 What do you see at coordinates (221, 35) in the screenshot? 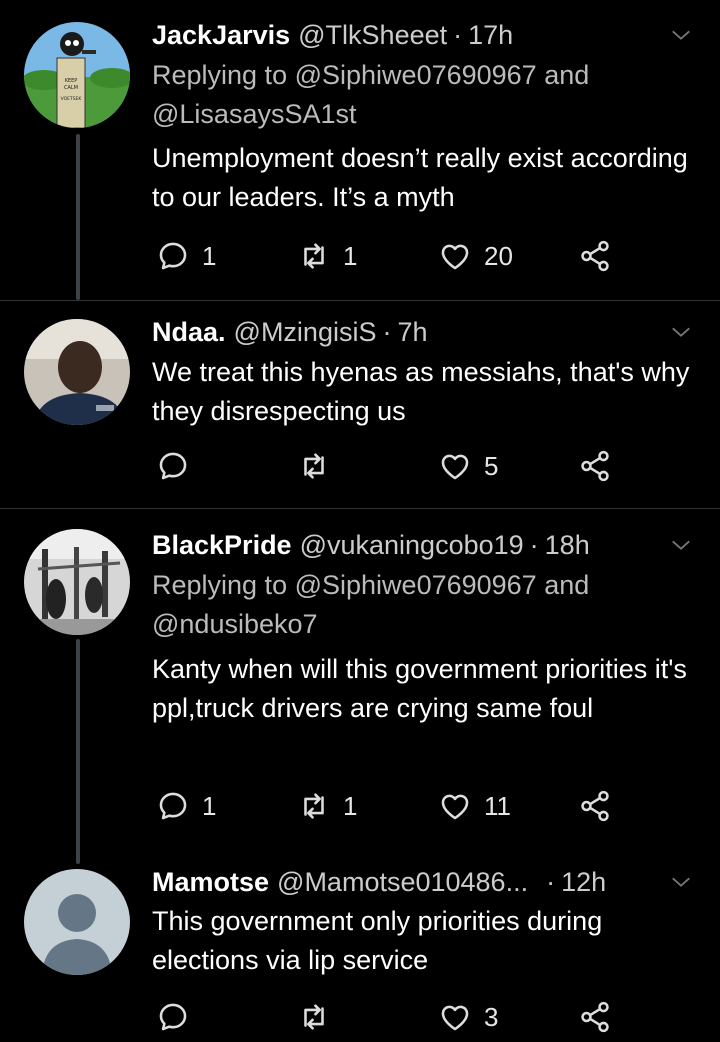
I see `author-name: JackJarvis` at bounding box center [221, 35].